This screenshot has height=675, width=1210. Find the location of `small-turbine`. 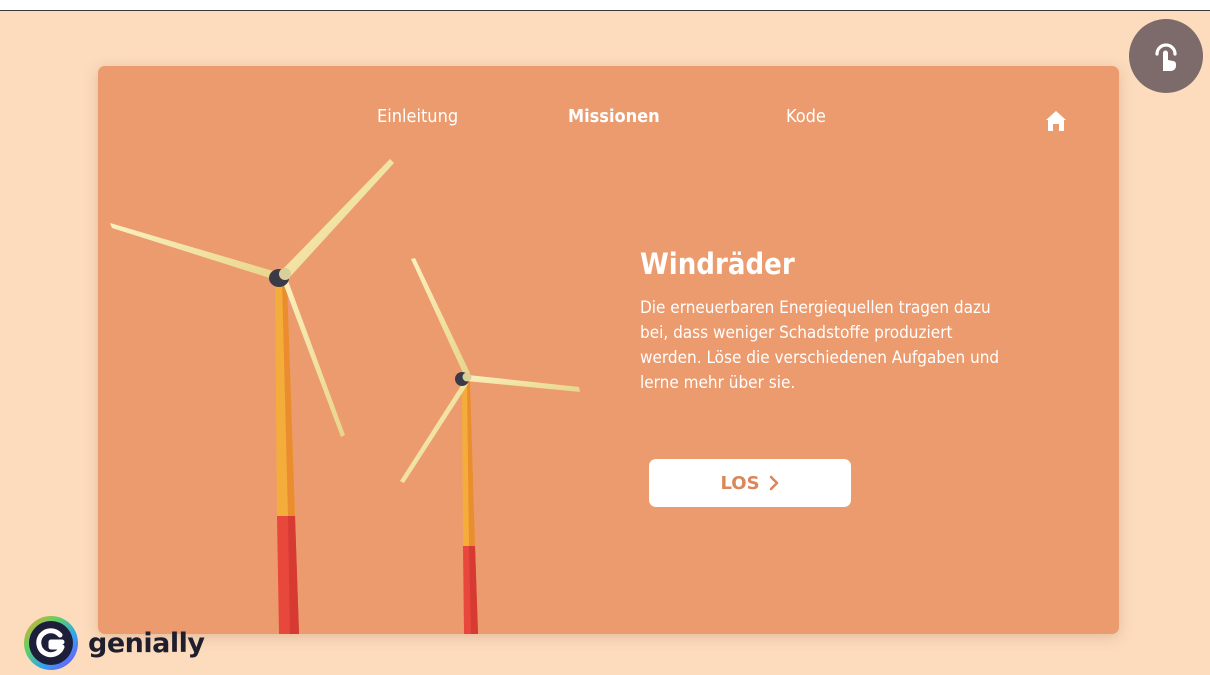

small-turbine is located at coordinates (490, 446).